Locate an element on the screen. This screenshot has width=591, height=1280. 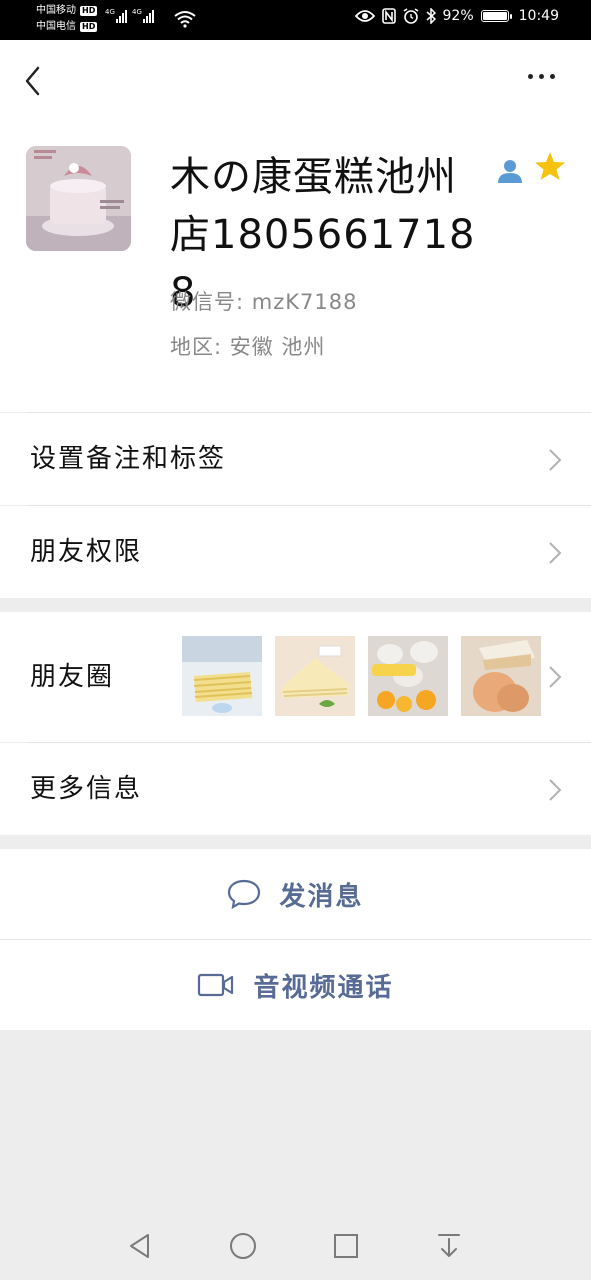
nav-notification-pulldown-icon is located at coordinates (449, 1246).